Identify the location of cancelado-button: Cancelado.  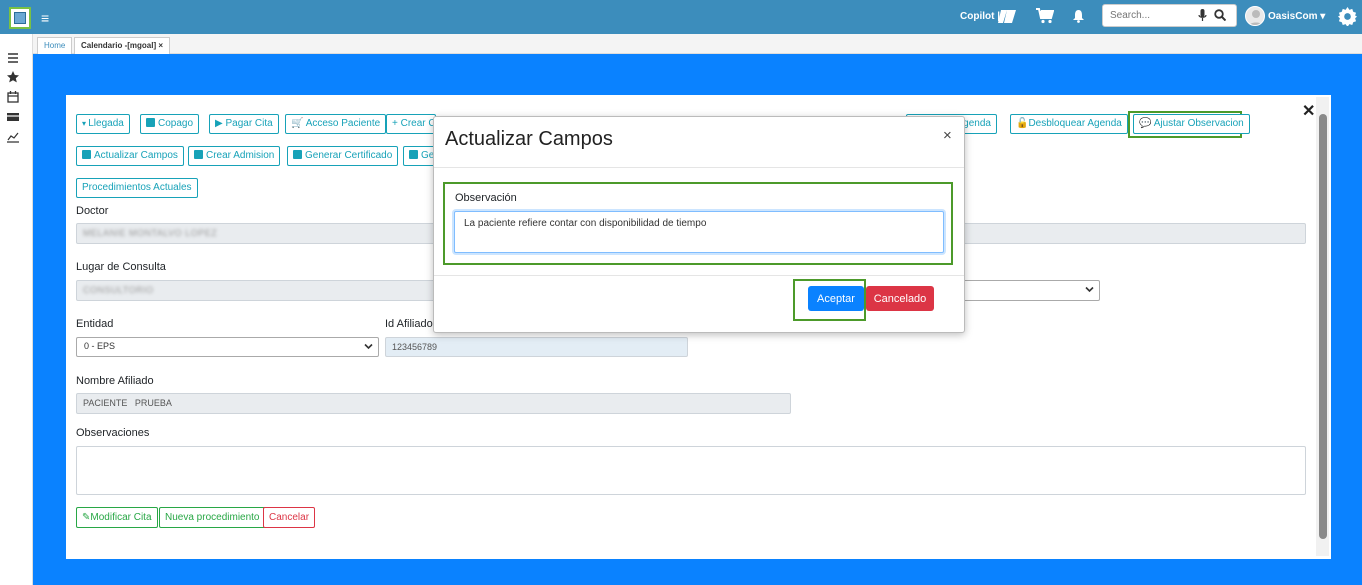
(900, 298).